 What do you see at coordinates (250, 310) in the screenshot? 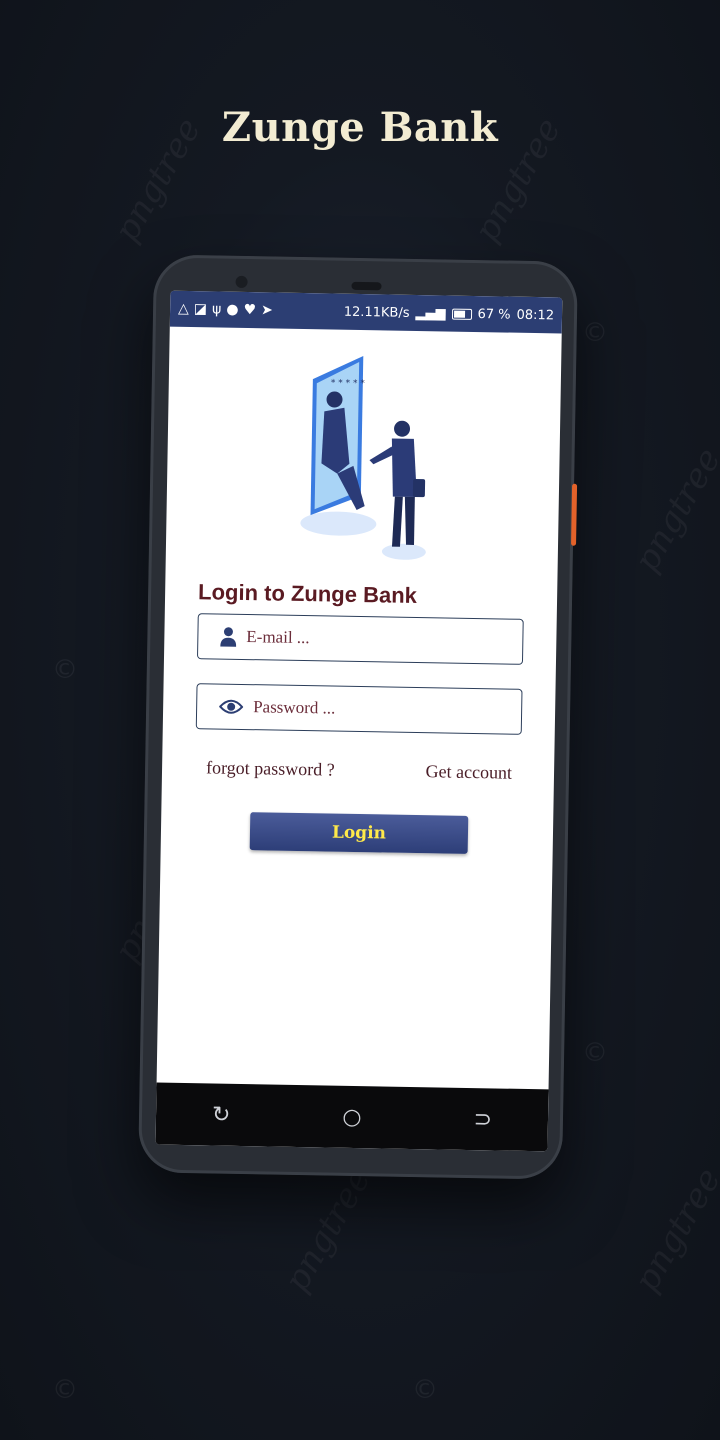
I see `shield-icon: ♥` at bounding box center [250, 310].